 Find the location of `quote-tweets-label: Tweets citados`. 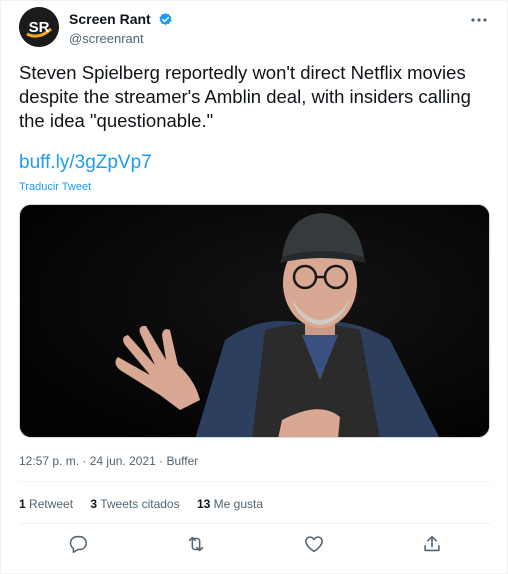

quote-tweets-label: Tweets citados is located at coordinates (140, 504).